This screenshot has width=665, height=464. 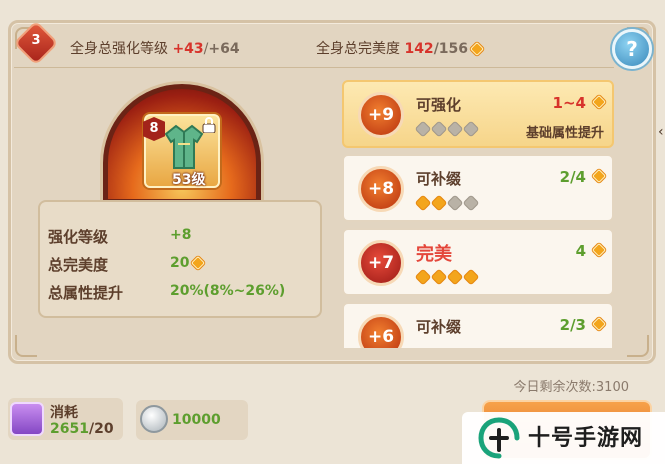 What do you see at coordinates (184, 146) in the screenshot?
I see `robe-icon` at bounding box center [184, 146].